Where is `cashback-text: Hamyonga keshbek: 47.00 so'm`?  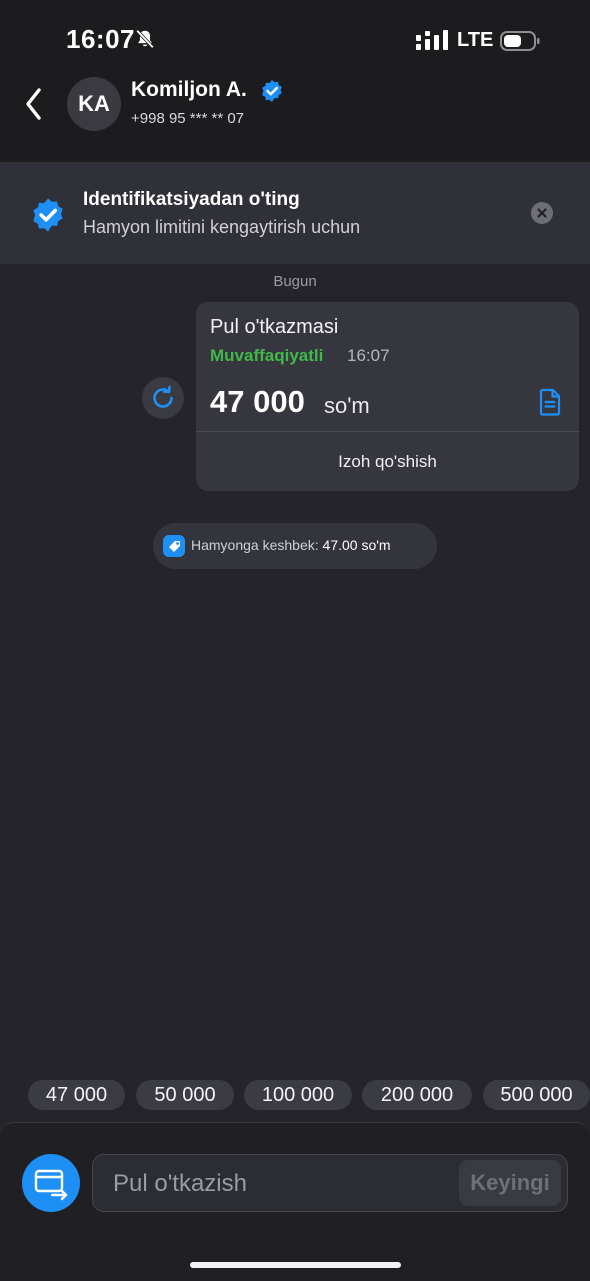 cashback-text: Hamyonga keshbek: 47.00 so'm is located at coordinates (291, 545).